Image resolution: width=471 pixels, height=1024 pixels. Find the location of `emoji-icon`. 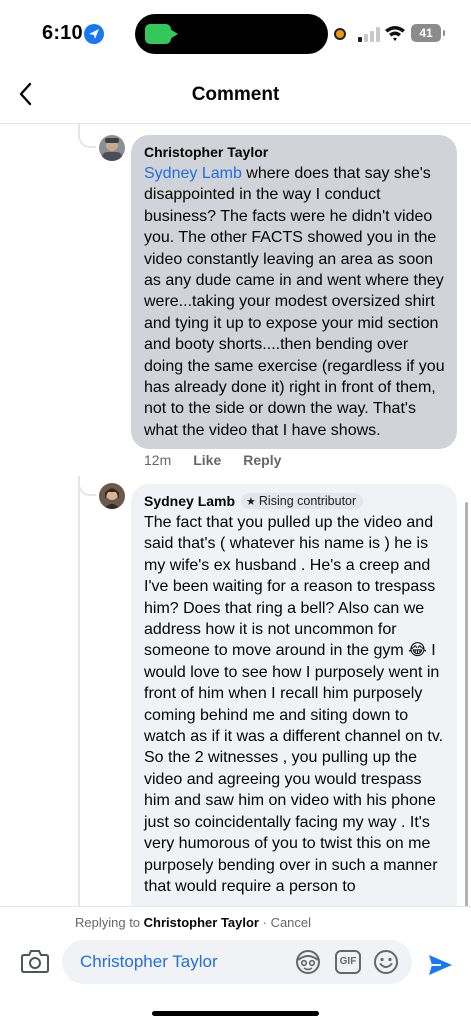

emoji-icon is located at coordinates (386, 962).